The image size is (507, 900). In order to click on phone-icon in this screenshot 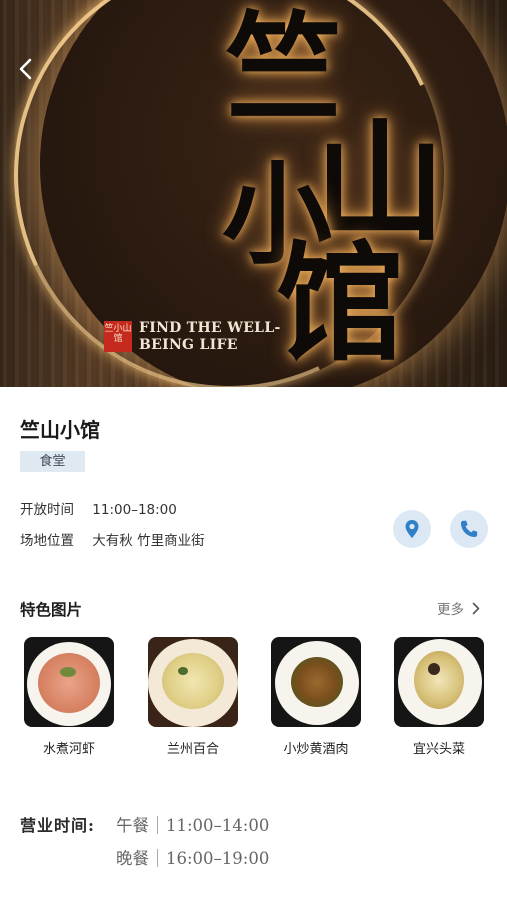, I will do `click(469, 528)`.